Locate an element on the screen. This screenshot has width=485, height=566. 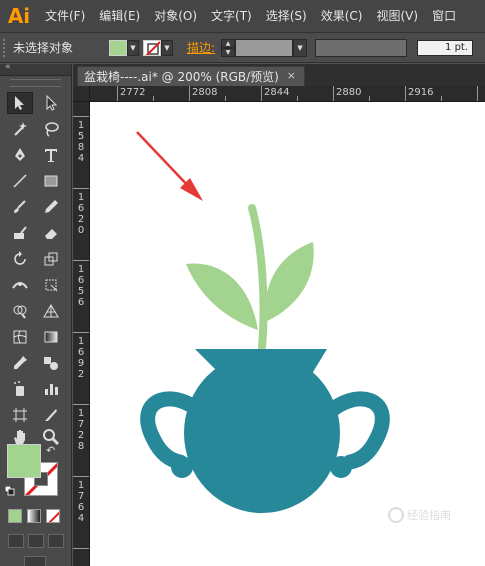
ruler-label: 2880 is located at coordinates (349, 92).